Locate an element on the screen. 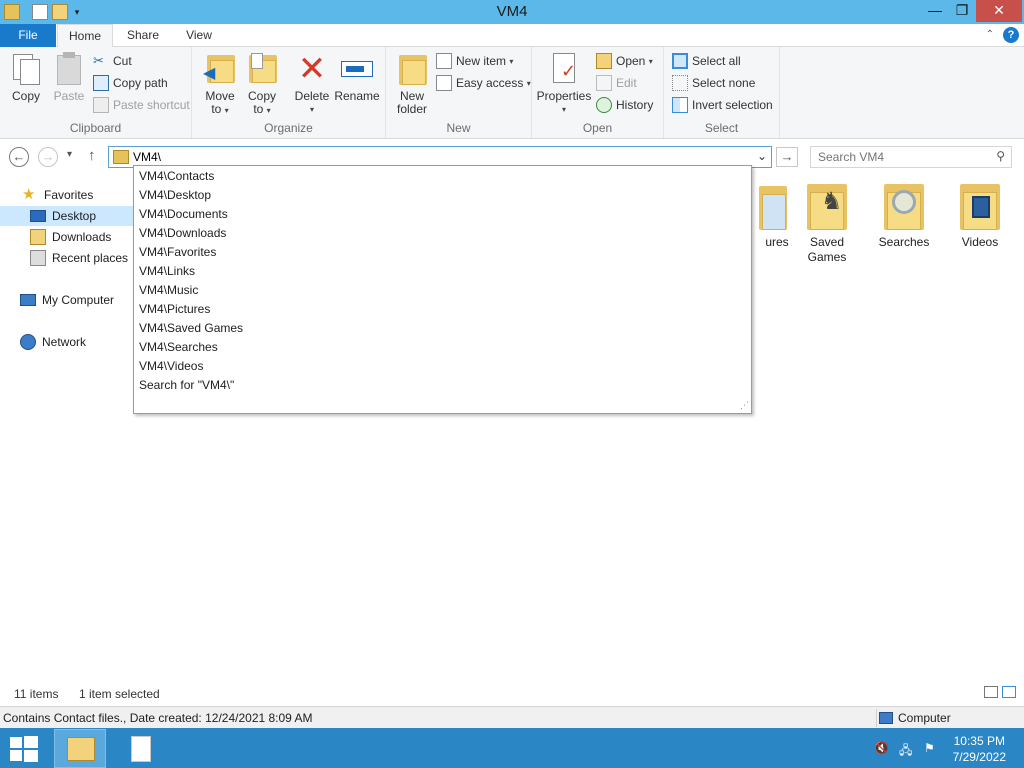 The height and width of the screenshot is (768, 1024). select-none-button: Select none is located at coordinates (713, 83).